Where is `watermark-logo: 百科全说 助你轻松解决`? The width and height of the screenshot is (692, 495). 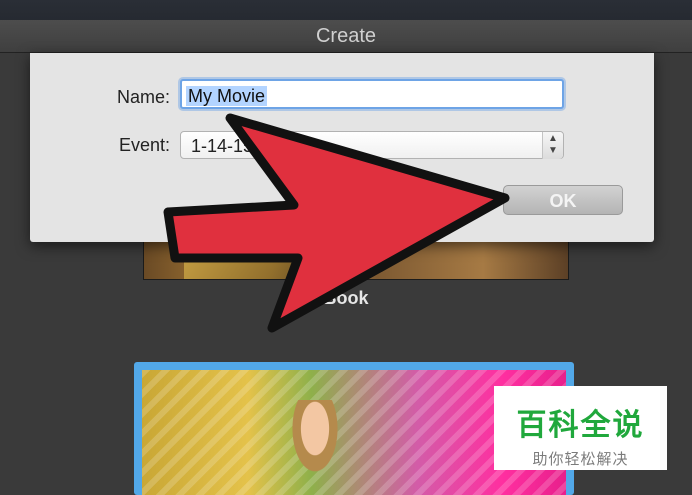 watermark-logo: 百科全说 助你轻松解决 is located at coordinates (580, 428).